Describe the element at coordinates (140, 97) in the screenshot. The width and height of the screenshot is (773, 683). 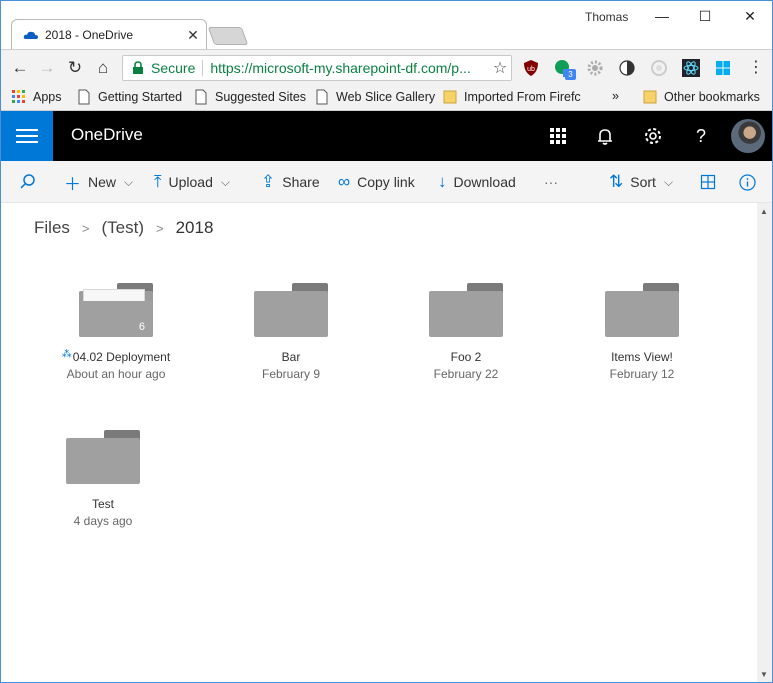
I see `bookmark-label: Getting Started` at that location.